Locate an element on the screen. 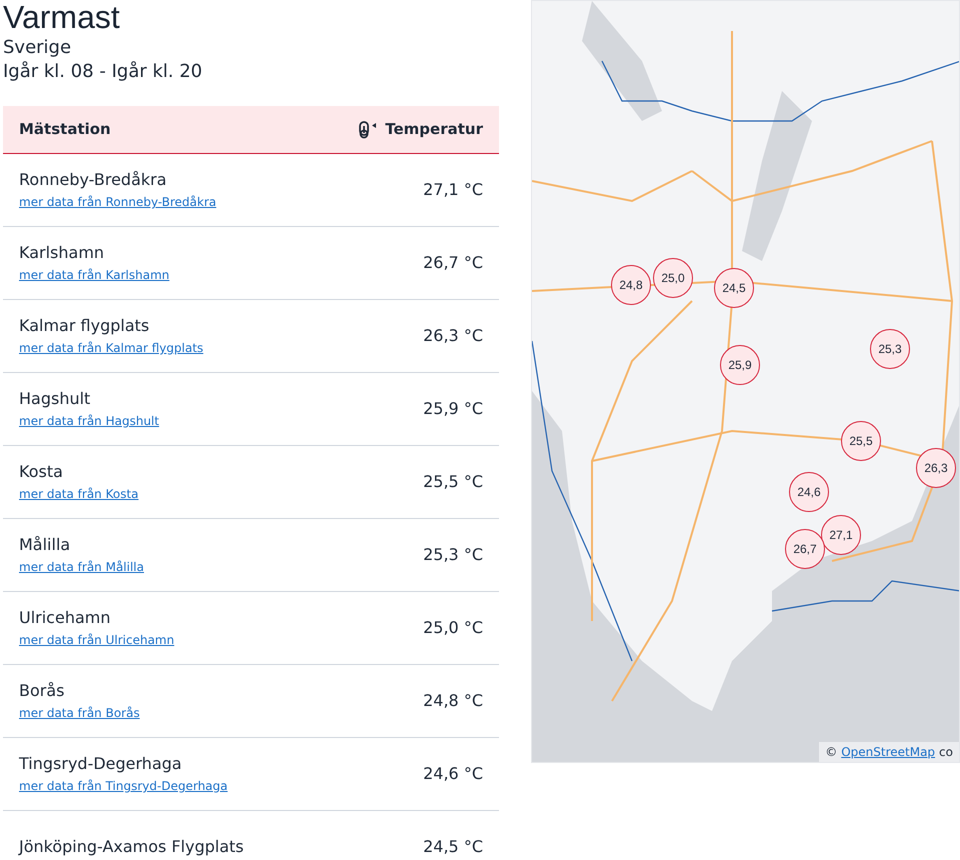 The width and height of the screenshot is (960, 860). temperature-value: 26,3 °C is located at coordinates (453, 336).